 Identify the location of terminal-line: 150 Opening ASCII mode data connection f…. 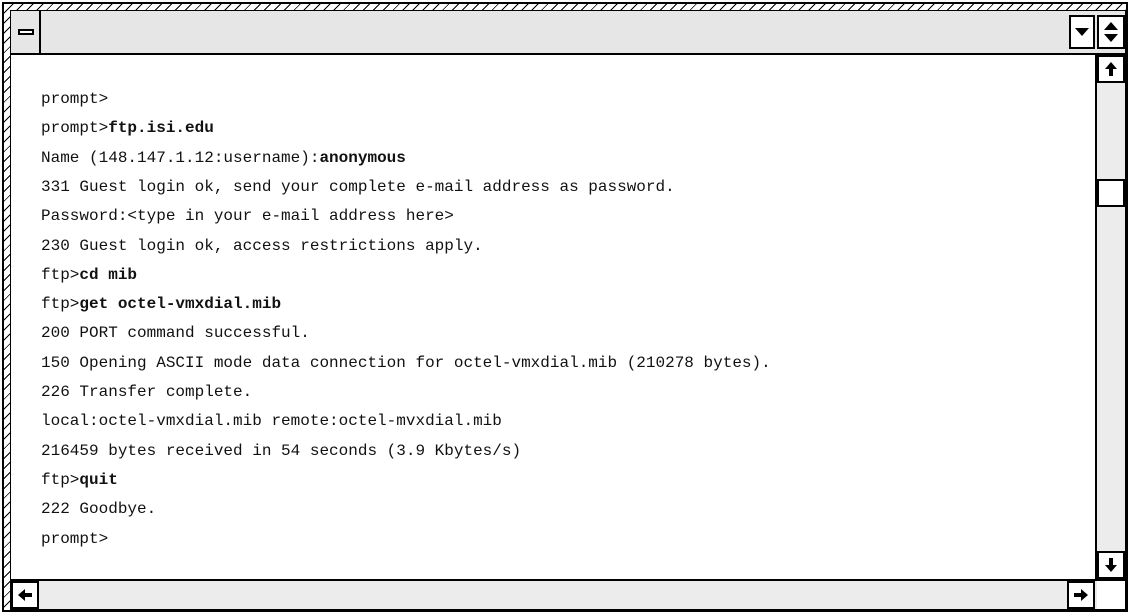
(406, 363).